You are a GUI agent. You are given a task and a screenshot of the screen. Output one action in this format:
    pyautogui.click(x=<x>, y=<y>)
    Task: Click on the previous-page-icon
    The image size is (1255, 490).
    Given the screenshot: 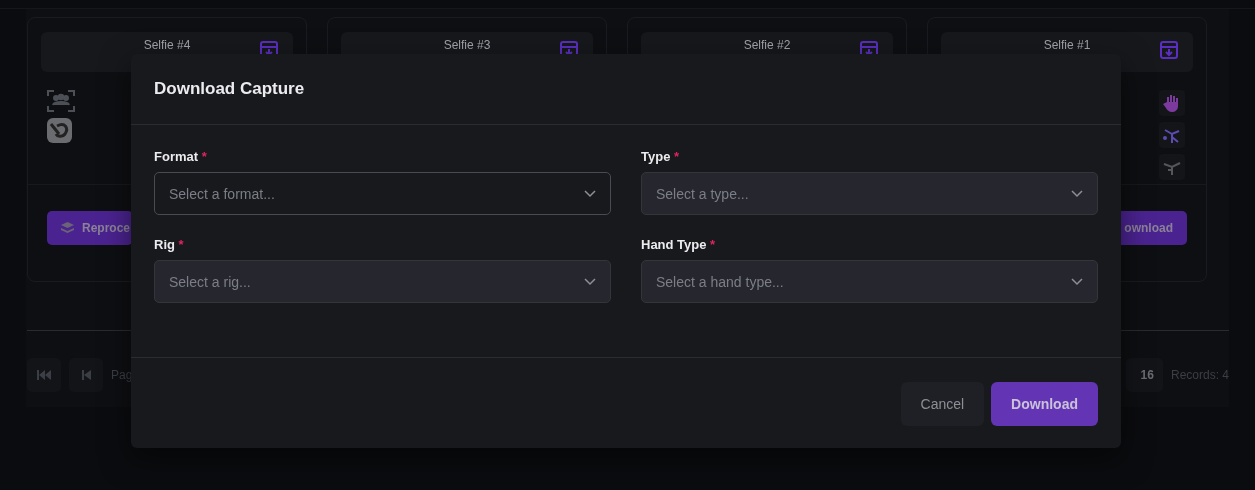 What is the action you would take?
    pyautogui.click(x=86, y=375)
    